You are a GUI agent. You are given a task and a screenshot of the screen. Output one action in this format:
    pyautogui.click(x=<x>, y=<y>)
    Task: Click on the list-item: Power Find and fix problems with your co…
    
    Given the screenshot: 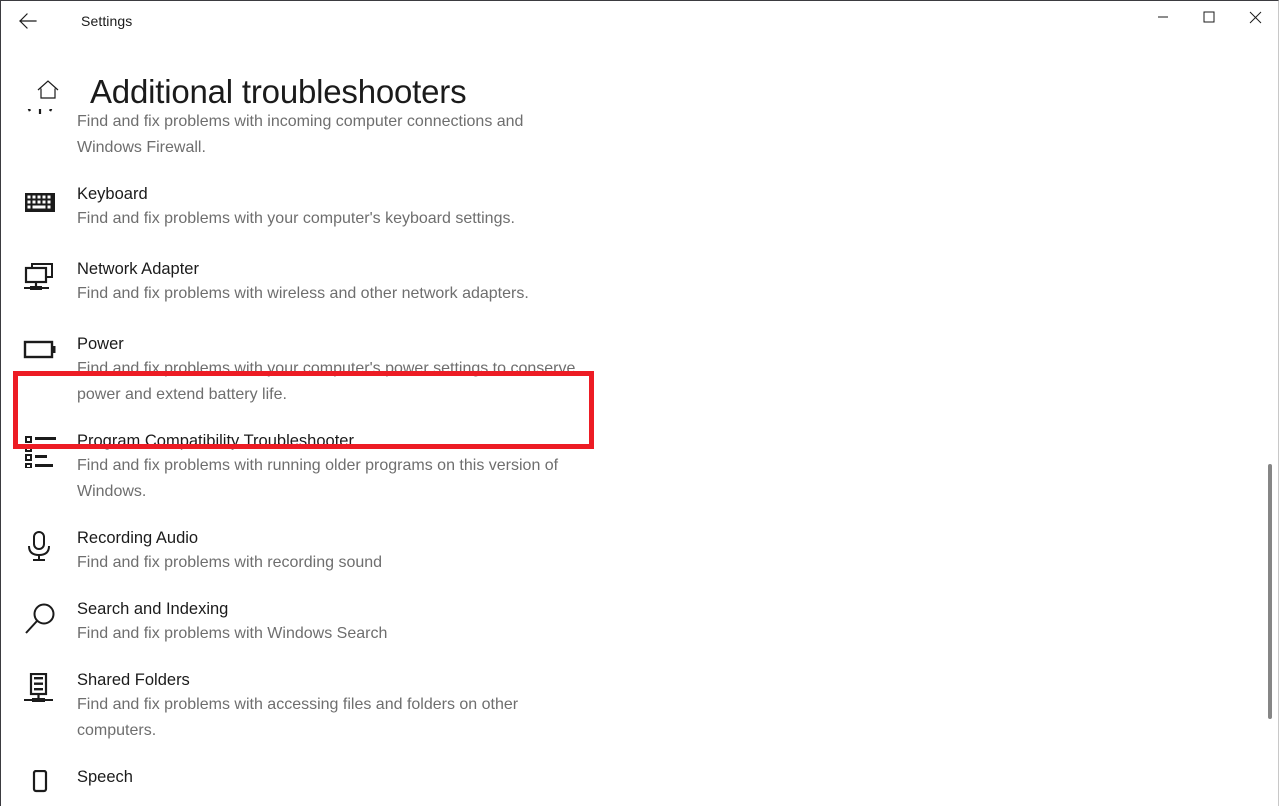 What is the action you would take?
    pyautogui.click(x=639, y=370)
    